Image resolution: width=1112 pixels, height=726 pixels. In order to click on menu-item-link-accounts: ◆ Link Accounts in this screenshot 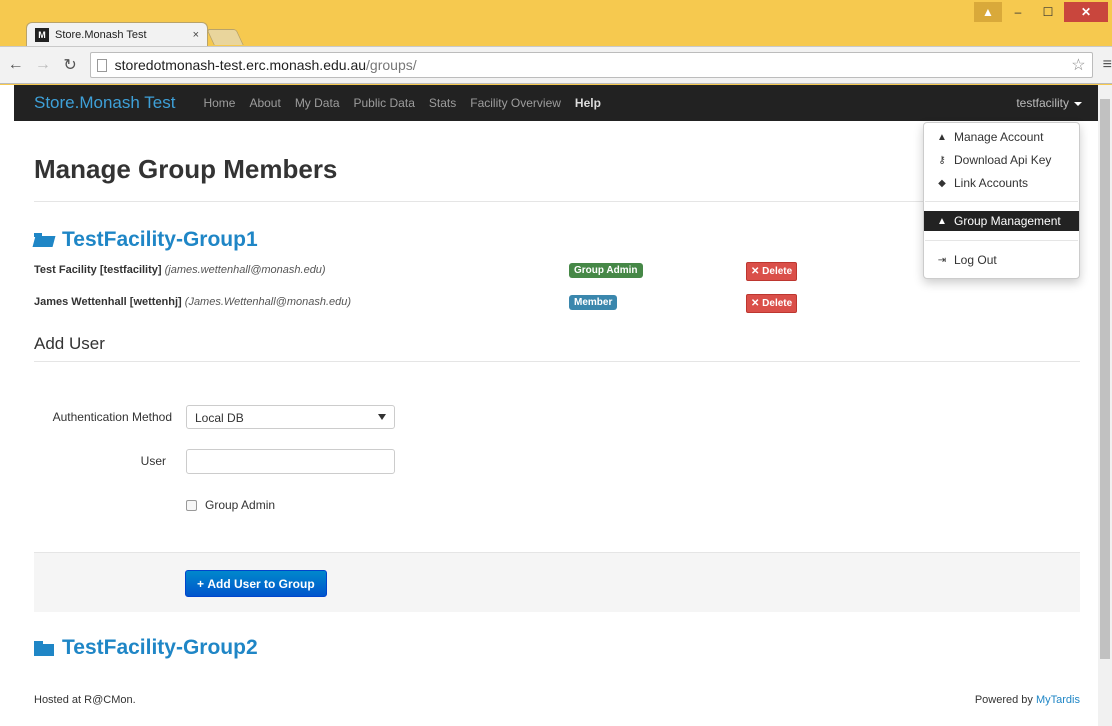, I will do `click(1001, 183)`.